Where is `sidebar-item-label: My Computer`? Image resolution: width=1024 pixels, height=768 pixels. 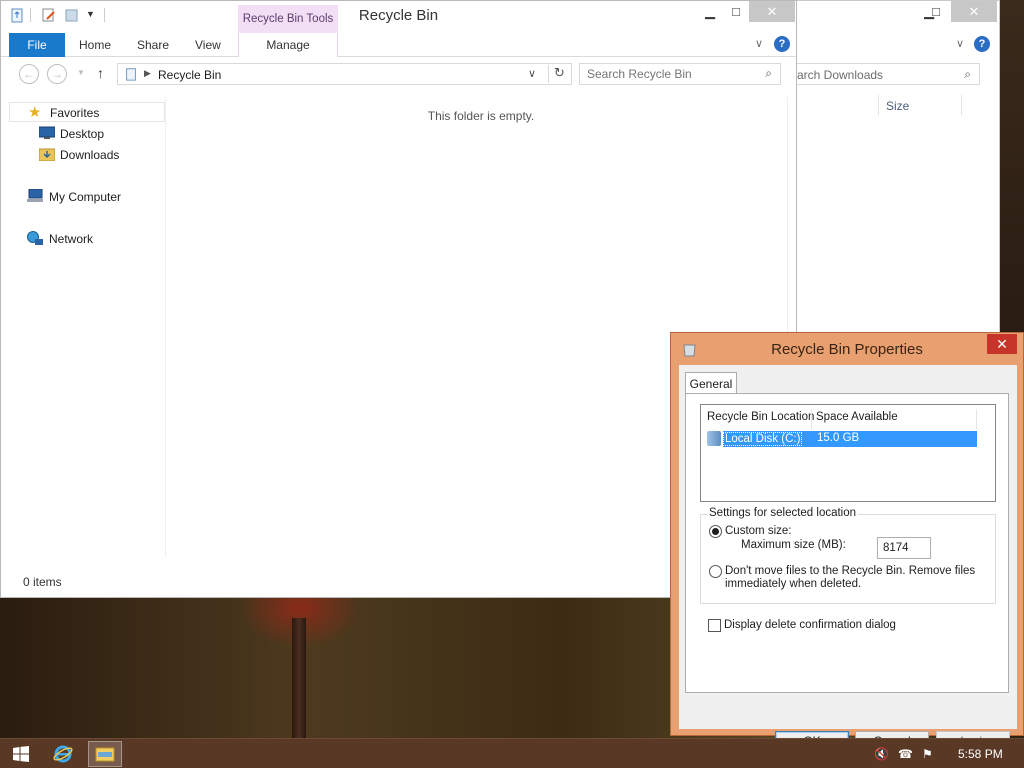
sidebar-item-label: My Computer is located at coordinates (85, 197).